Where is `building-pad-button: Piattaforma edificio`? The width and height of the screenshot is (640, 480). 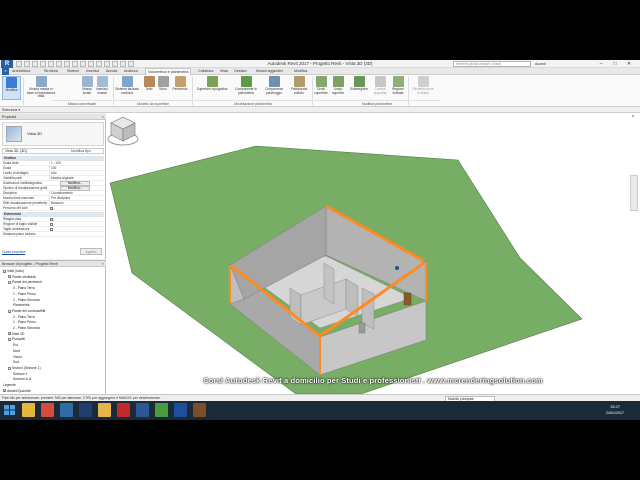 building-pad-button: Piattaforma edificio is located at coordinates (299, 88).